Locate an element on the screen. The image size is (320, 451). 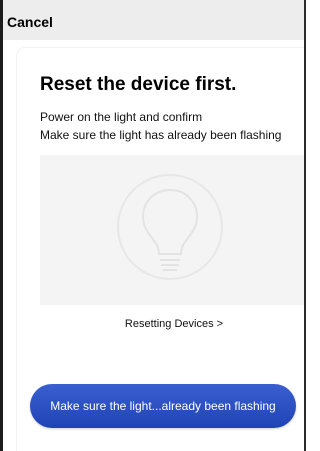
lightbulb-icon is located at coordinates (170, 227).